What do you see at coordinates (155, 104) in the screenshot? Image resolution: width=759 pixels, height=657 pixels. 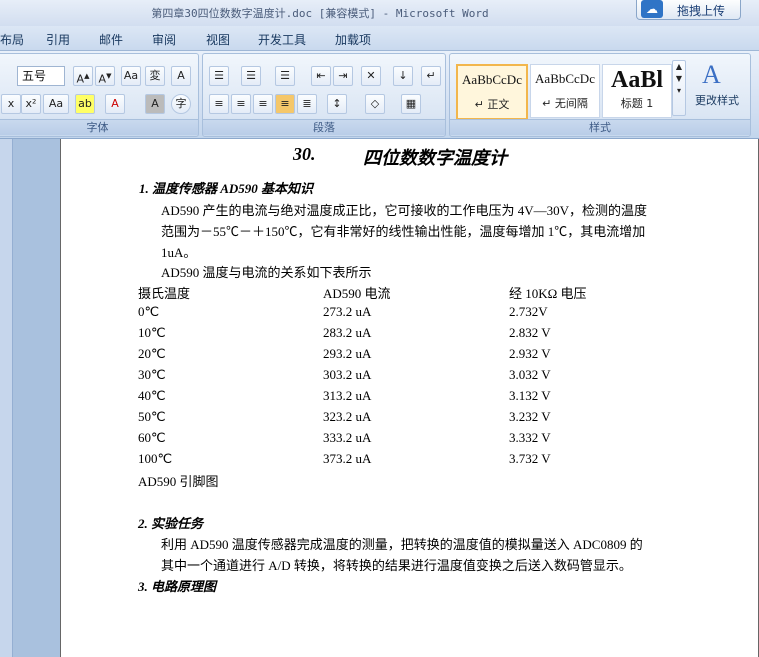 I see `char-shading-icon: A` at bounding box center [155, 104].